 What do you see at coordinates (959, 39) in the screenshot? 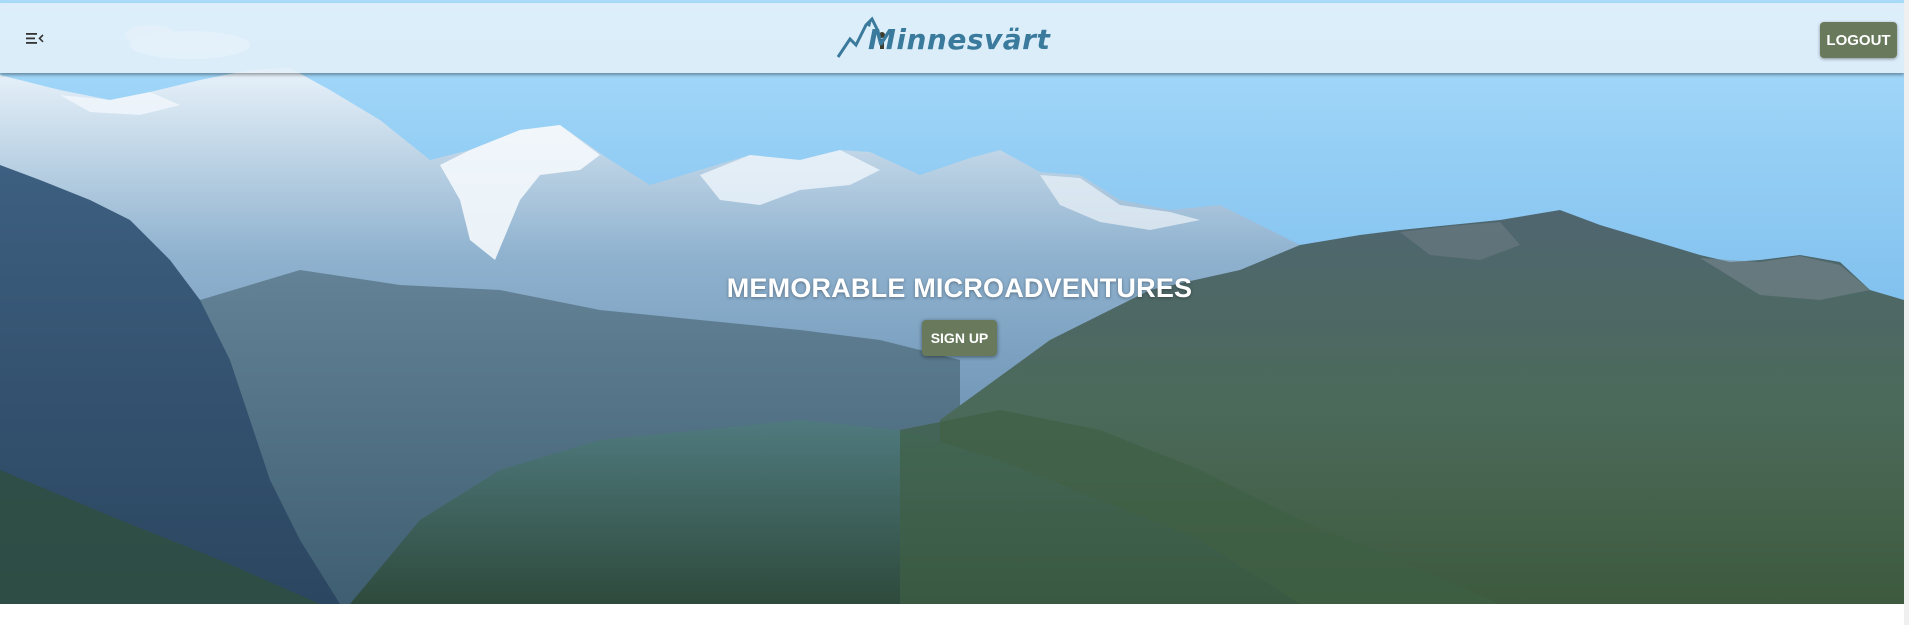
I see `logo-text: Minnesvärt` at bounding box center [959, 39].